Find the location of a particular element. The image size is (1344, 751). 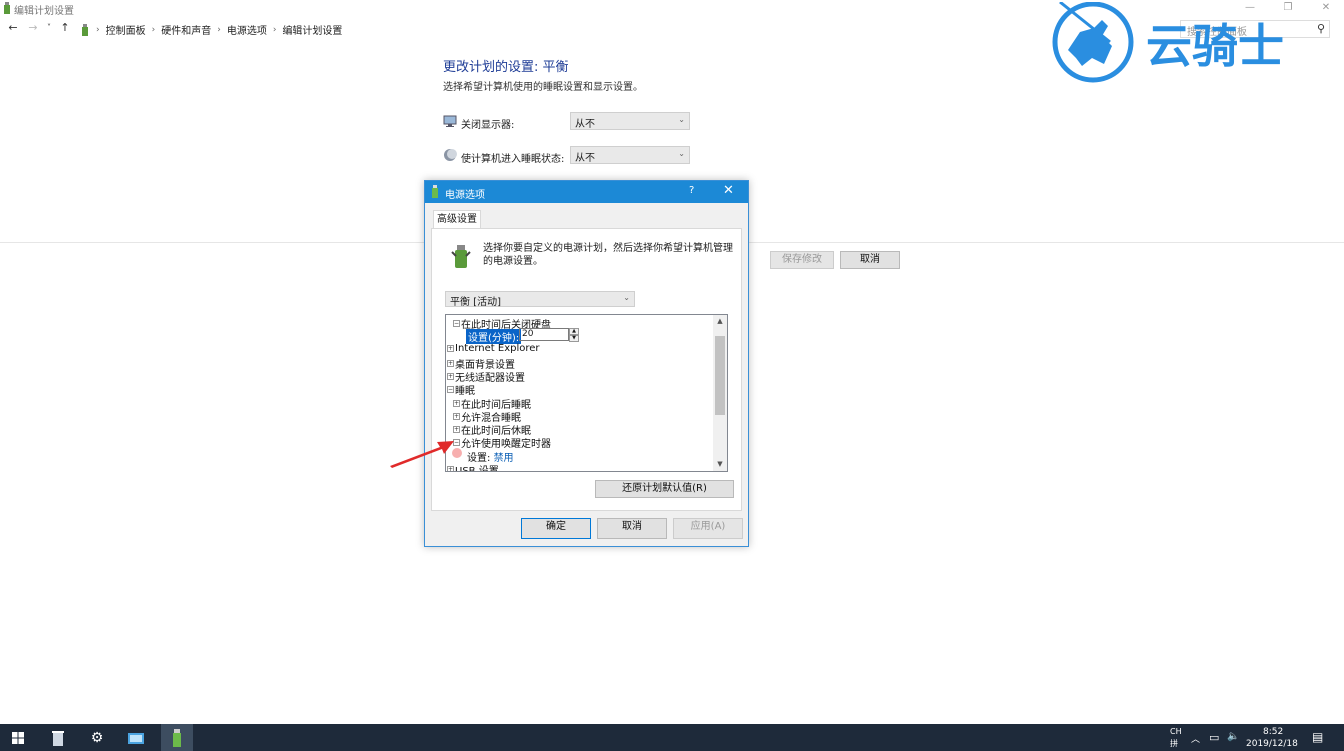

save-button: 保存修改 is located at coordinates (802, 260).